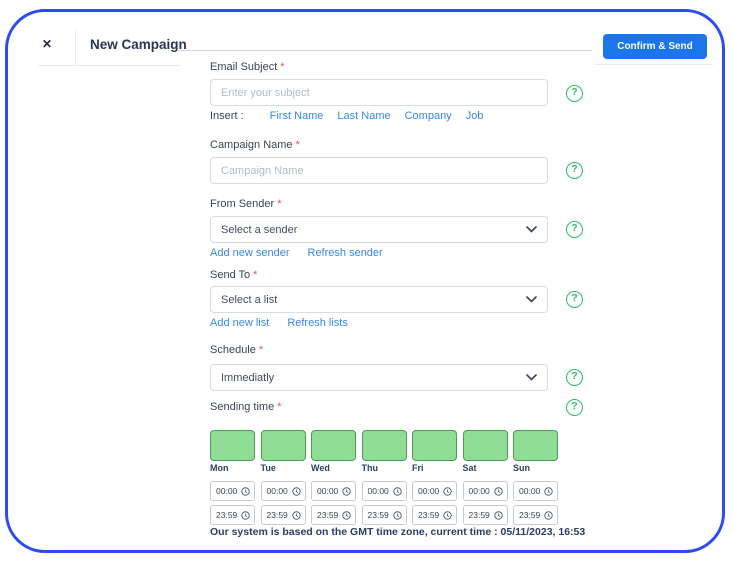  I want to click on day-label-mon: Mon, so click(219, 468).